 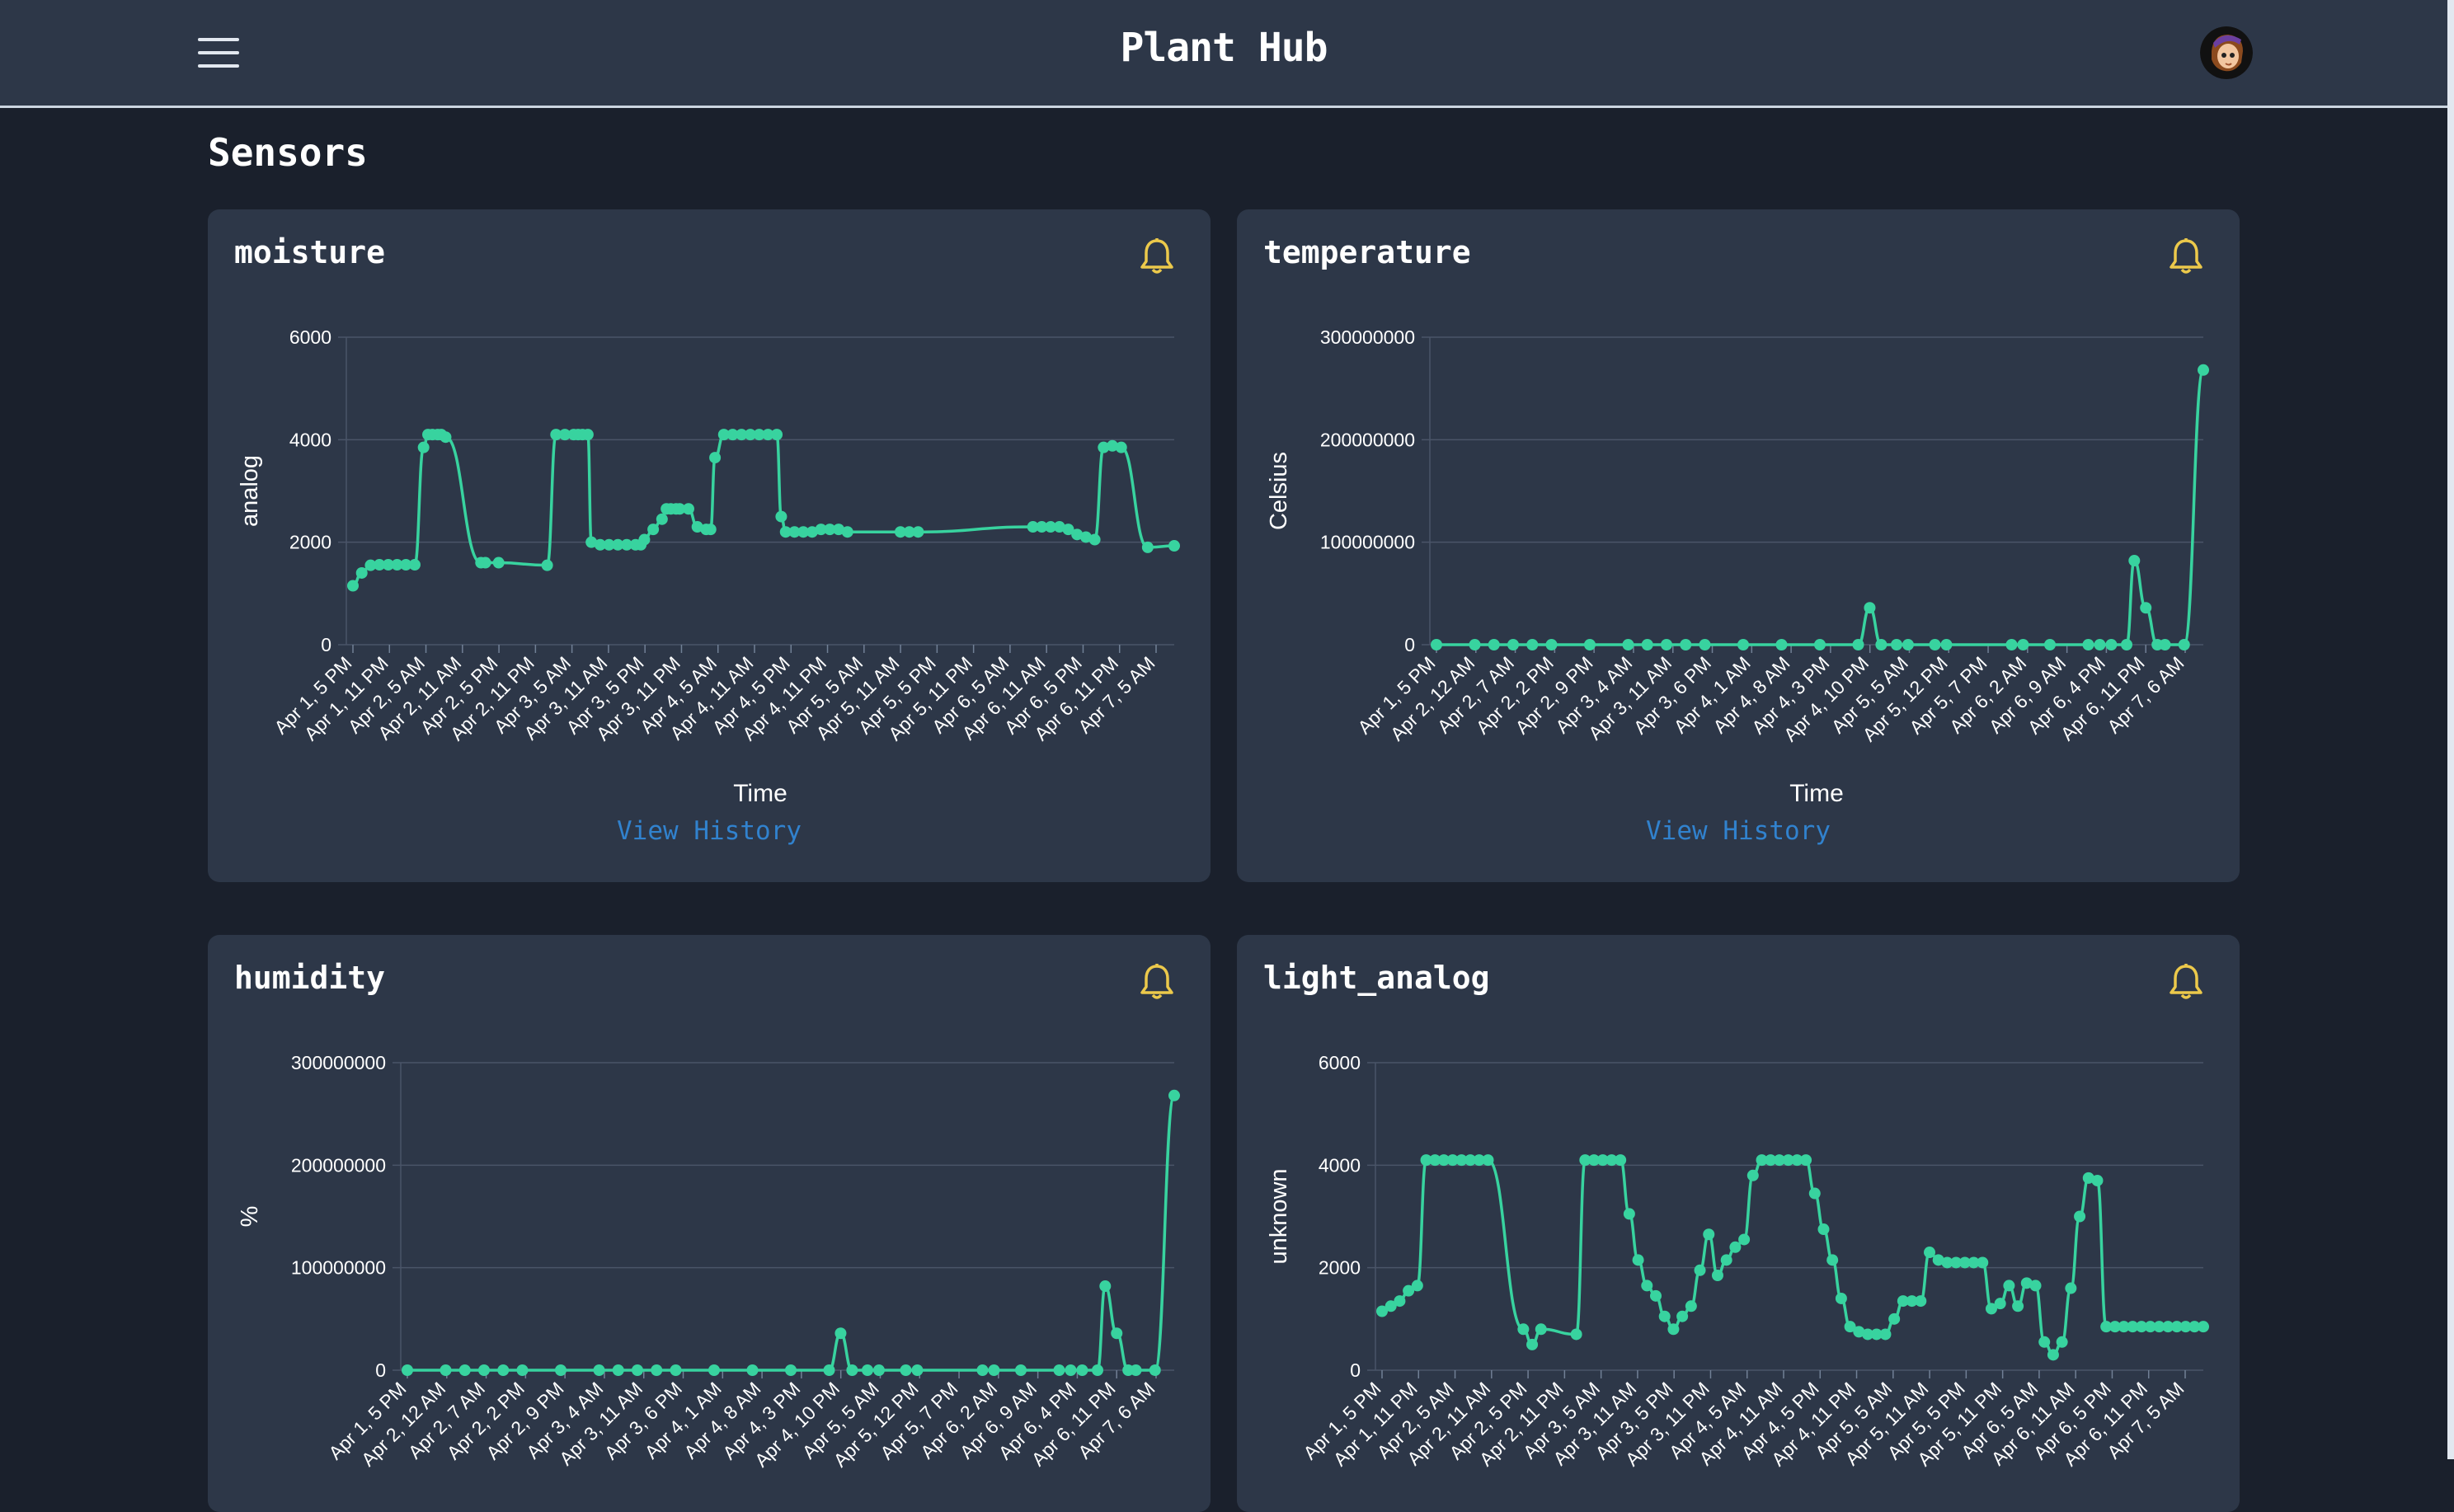 What do you see at coordinates (1279, 1216) in the screenshot?
I see `y-axis-title: unknown` at bounding box center [1279, 1216].